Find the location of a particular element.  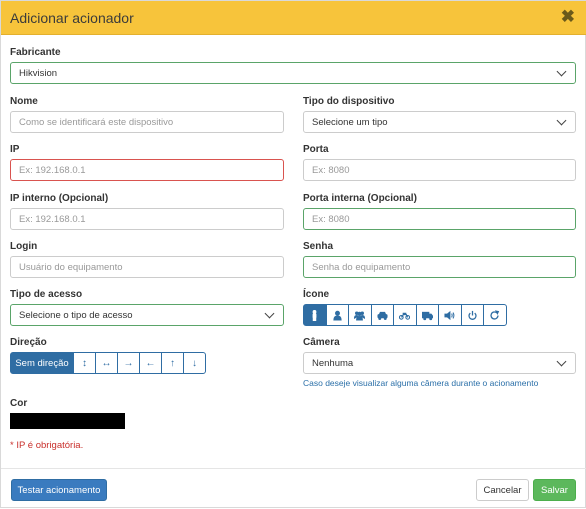

ip-required-message: * IP é obrigatória. is located at coordinates (47, 445).